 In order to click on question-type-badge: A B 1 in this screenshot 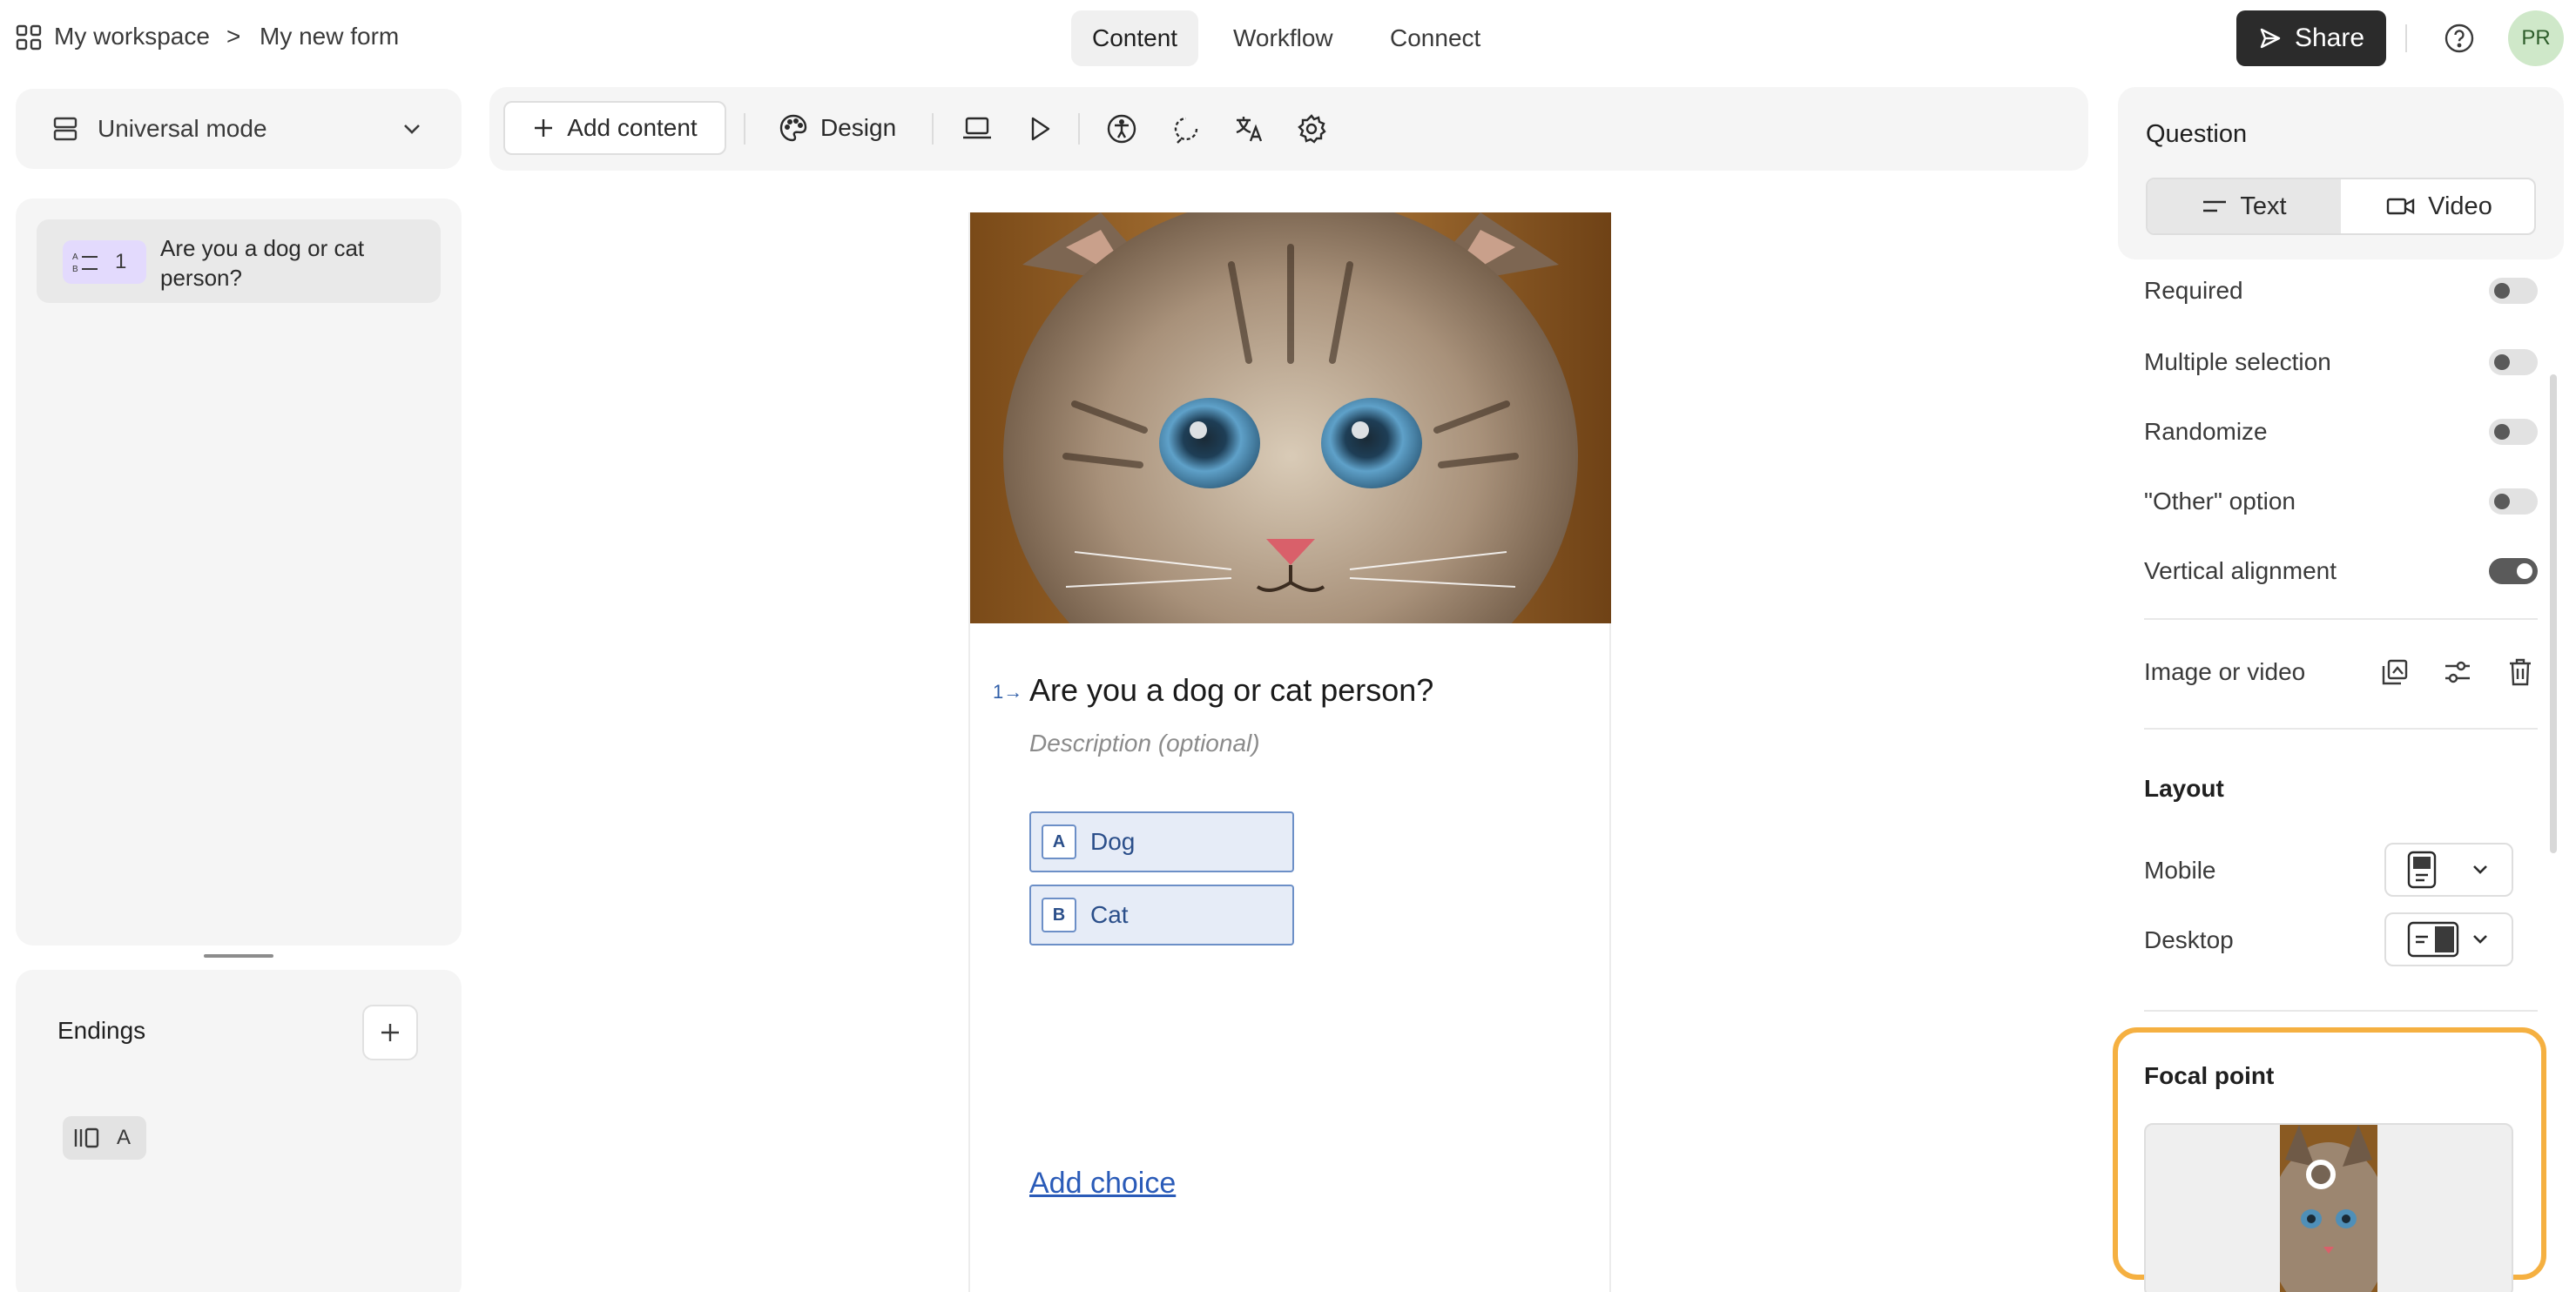, I will do `click(104, 262)`.